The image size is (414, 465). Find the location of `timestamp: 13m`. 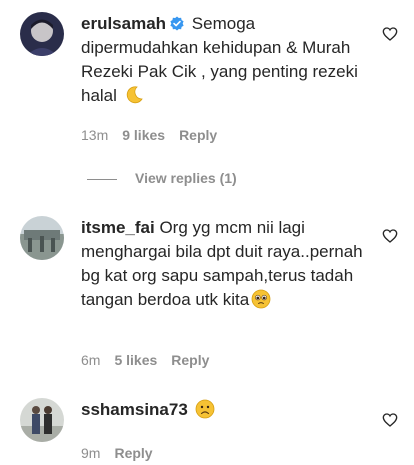

timestamp: 13m is located at coordinates (95, 135).